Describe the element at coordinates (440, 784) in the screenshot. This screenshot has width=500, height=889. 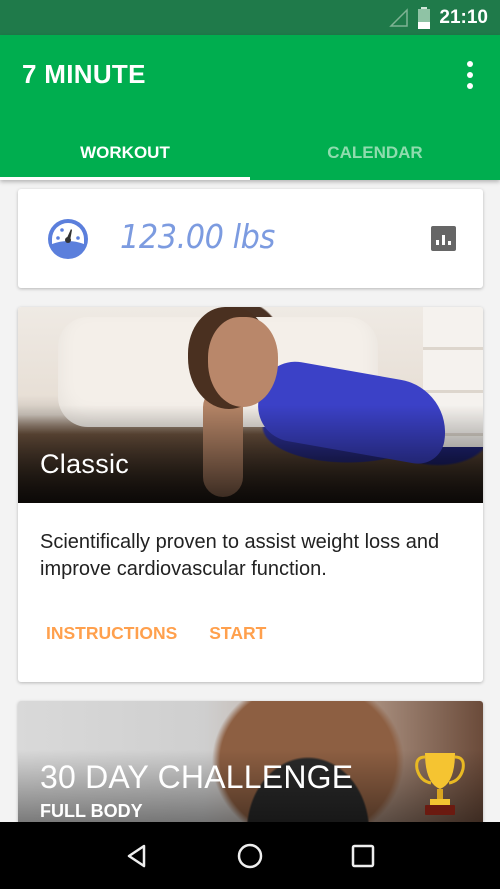
I see `trophy-icon` at that location.